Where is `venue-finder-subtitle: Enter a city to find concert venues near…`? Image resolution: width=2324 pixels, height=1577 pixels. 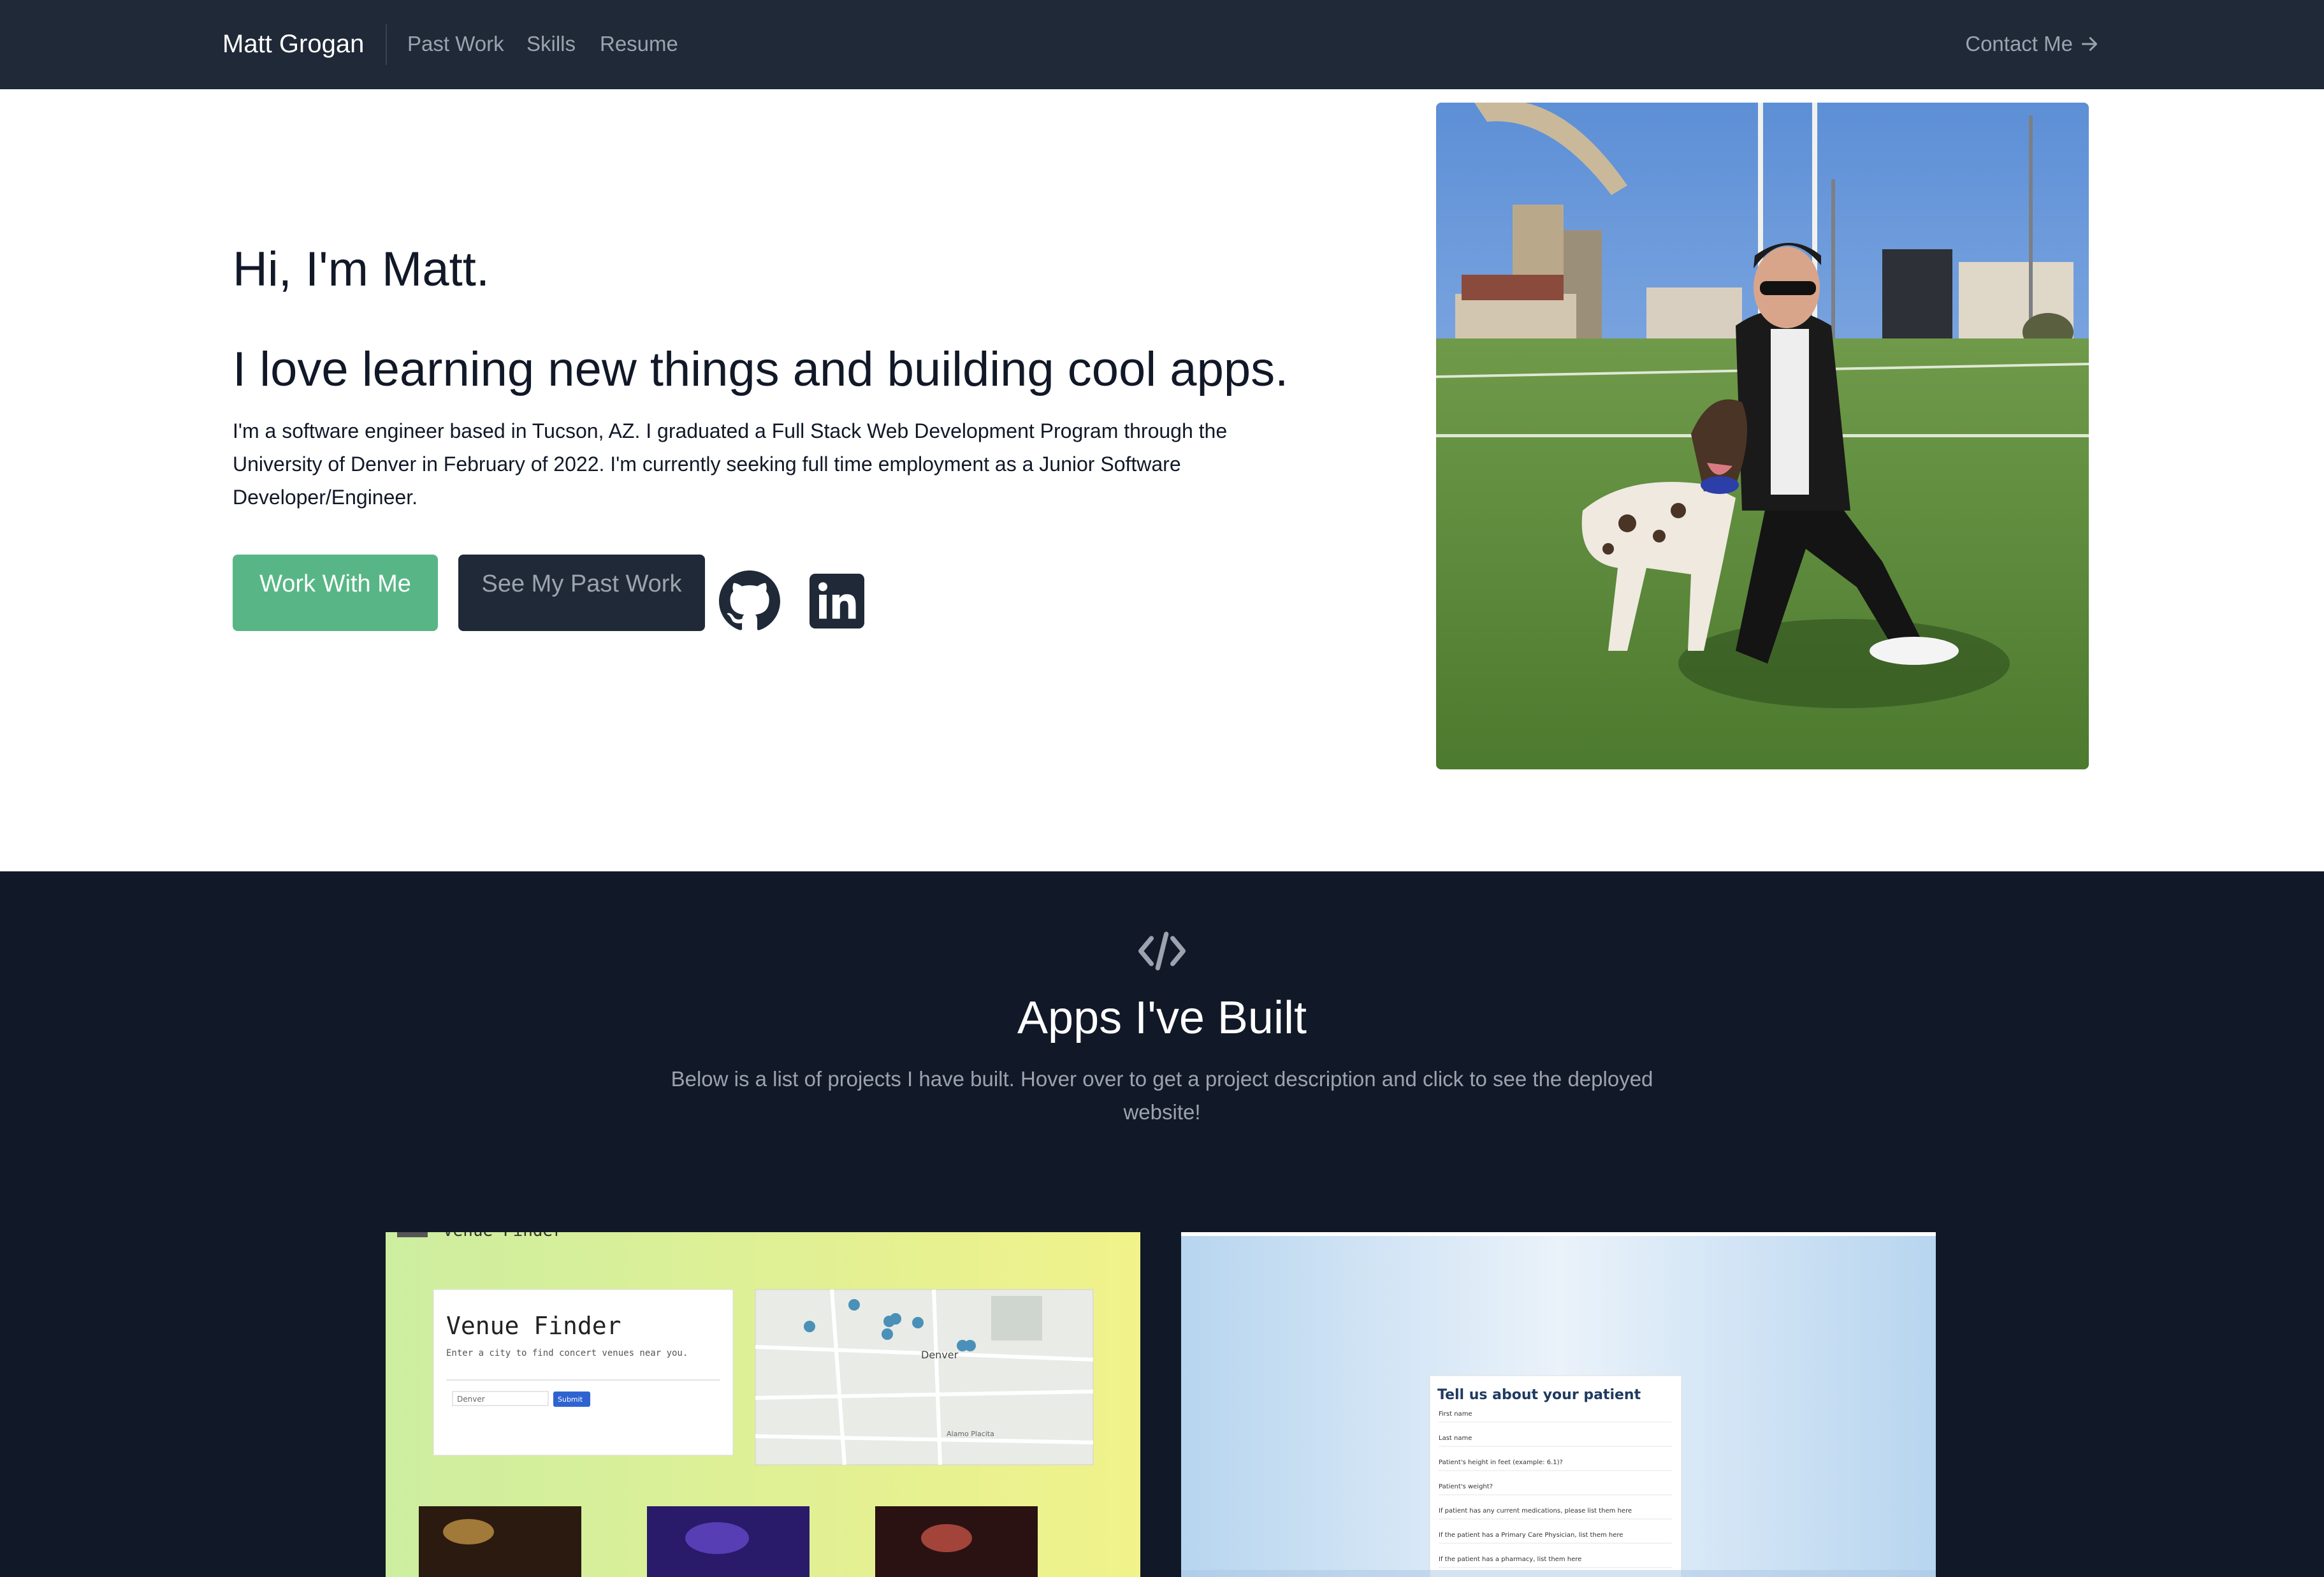
venue-finder-subtitle: Enter a city to find concert venues near… is located at coordinates (567, 1353).